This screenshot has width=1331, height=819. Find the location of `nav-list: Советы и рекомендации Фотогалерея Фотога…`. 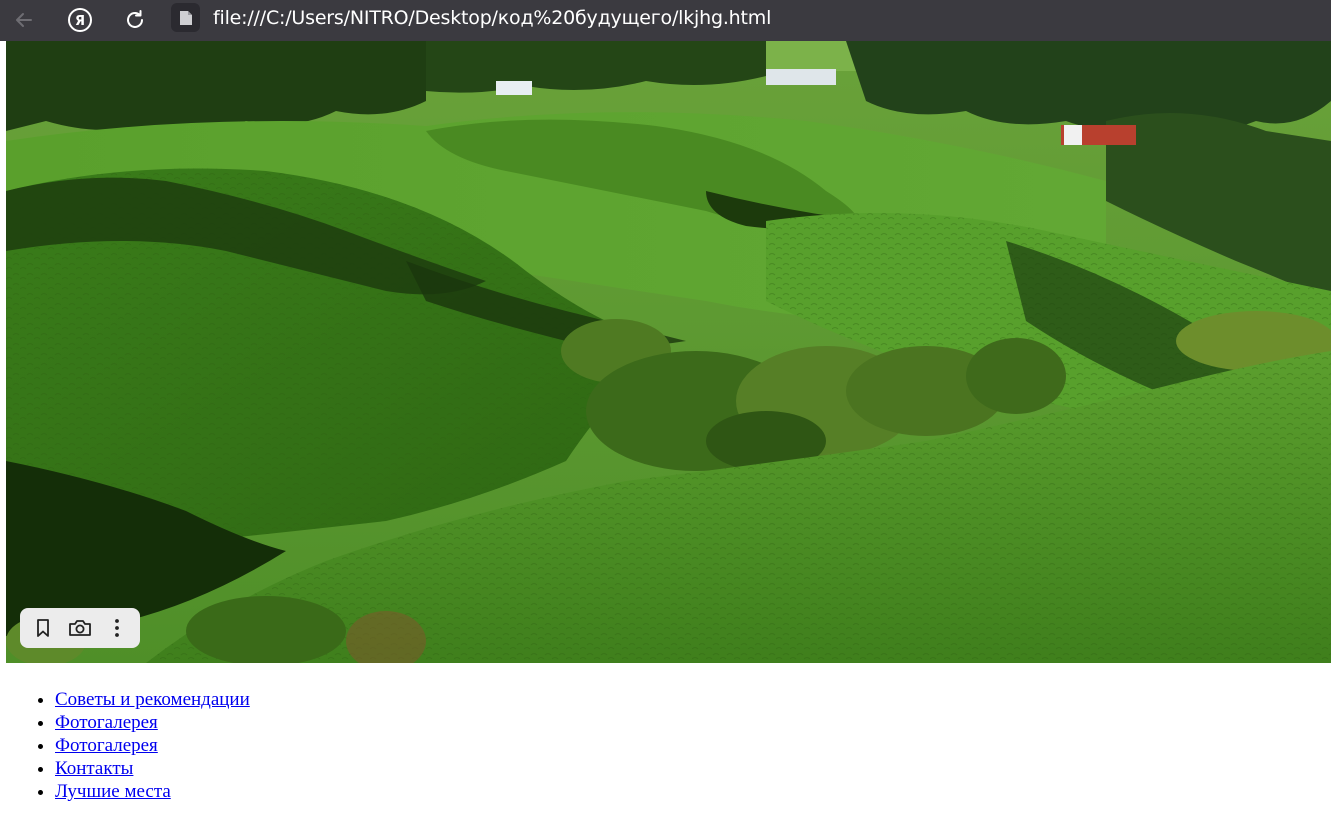

nav-list: Советы и рекомендации Фотогалерея Фотога… is located at coordinates (125, 745).